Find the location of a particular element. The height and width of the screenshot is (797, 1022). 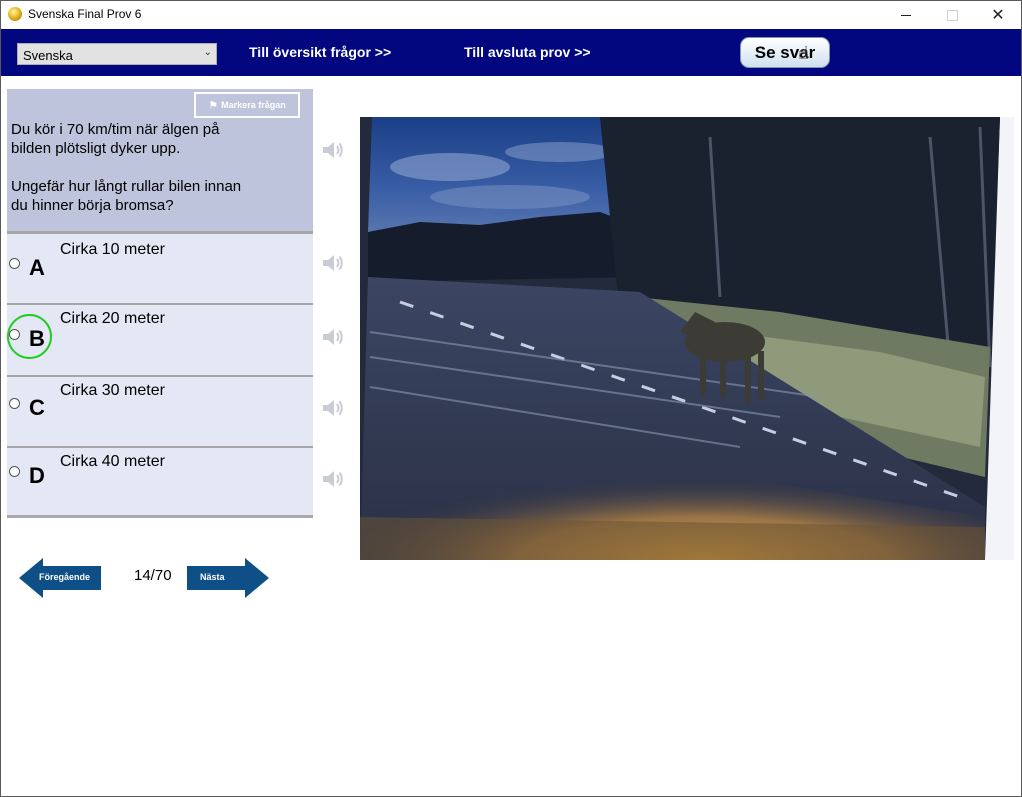

maximize-icon is located at coordinates (952, 15).